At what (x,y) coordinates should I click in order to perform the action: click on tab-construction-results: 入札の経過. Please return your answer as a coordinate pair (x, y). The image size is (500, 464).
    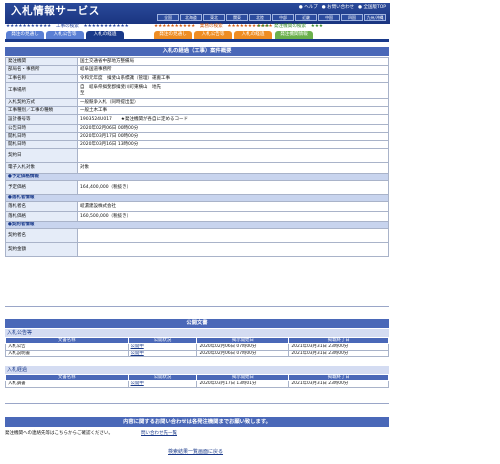
    Looking at the image, I should click on (105, 35).